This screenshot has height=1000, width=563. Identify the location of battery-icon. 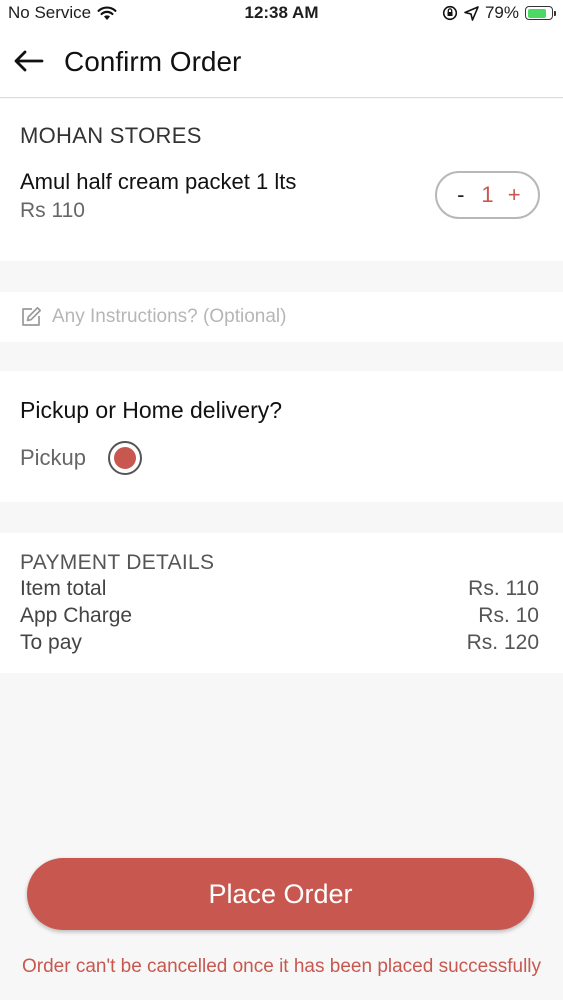
(540, 13).